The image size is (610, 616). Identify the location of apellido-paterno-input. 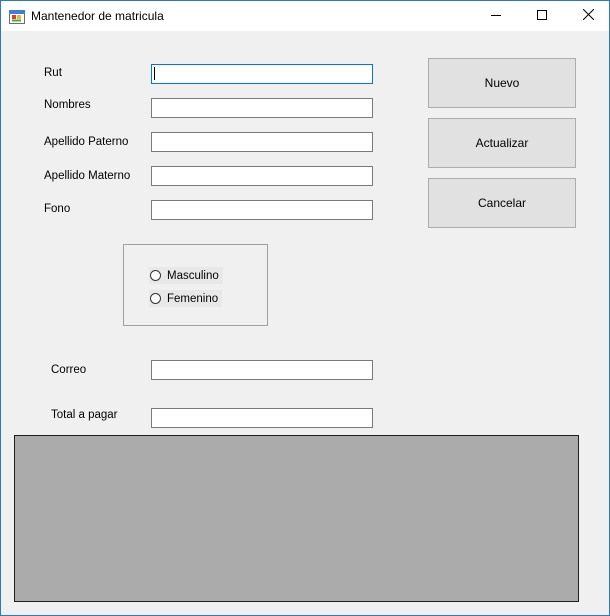
(262, 142).